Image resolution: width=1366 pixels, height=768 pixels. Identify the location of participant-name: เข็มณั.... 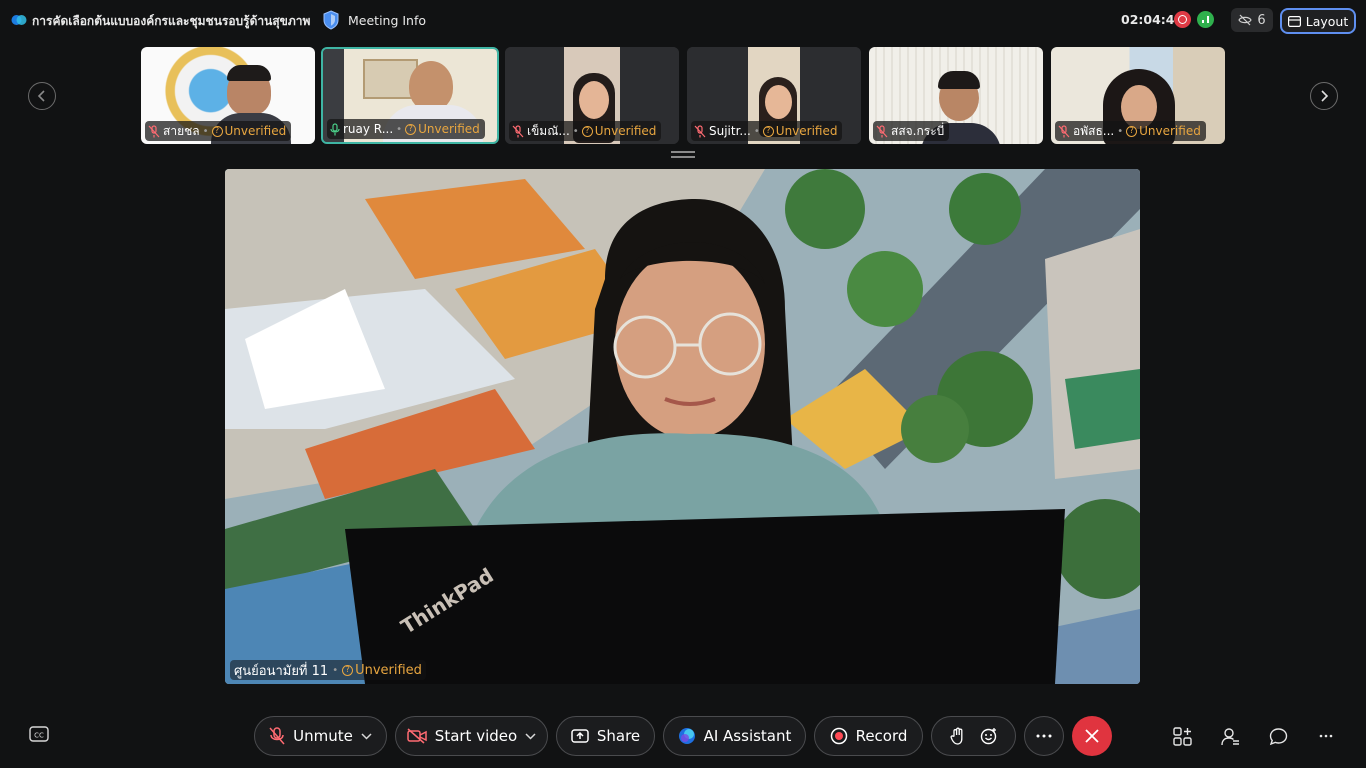
(548, 130).